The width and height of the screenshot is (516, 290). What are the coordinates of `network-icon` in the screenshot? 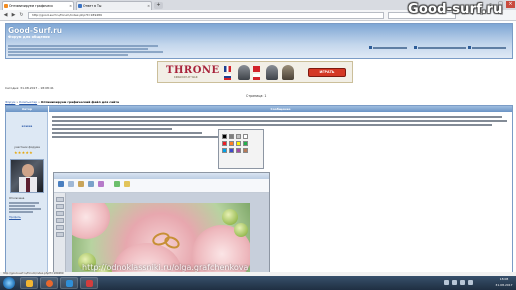 It's located at (446, 282).